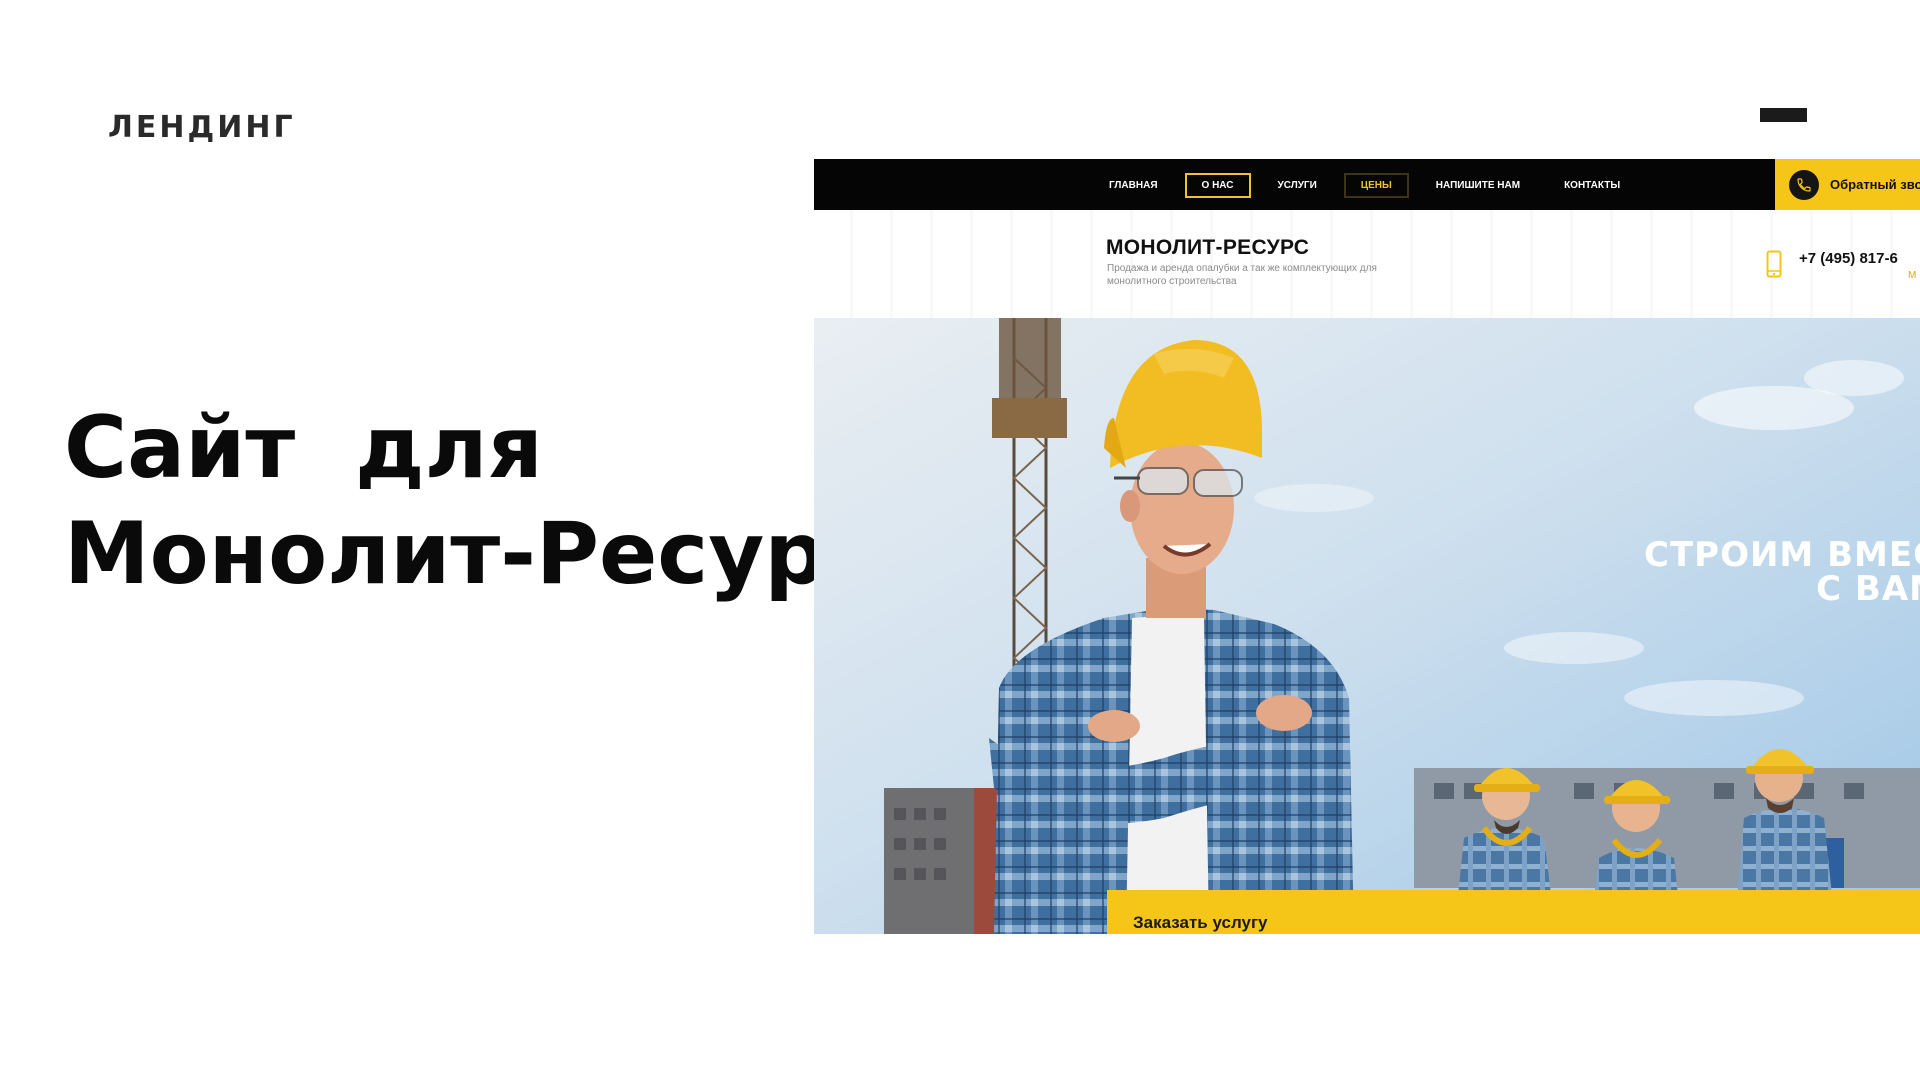  What do you see at coordinates (1513, 912) in the screenshot?
I see `order-service-bar: Заказать услугу` at bounding box center [1513, 912].